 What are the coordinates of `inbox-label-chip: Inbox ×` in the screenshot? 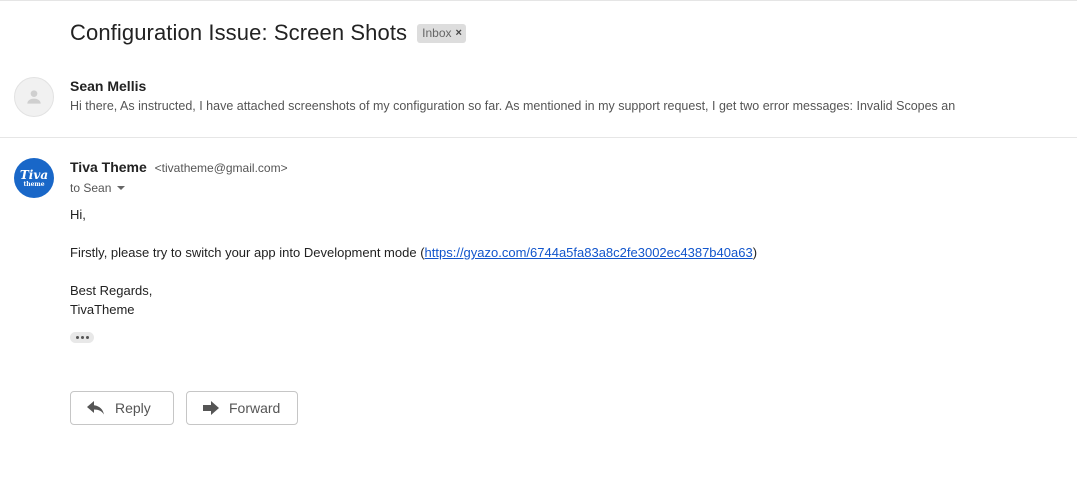 It's located at (441, 33).